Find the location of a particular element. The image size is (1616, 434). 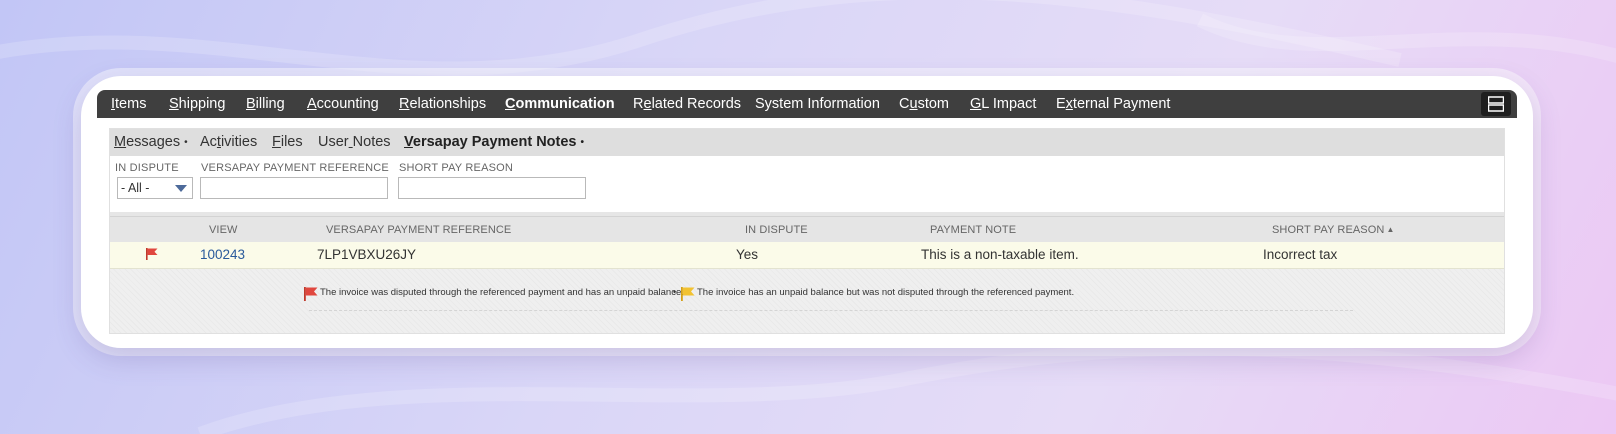

sort-ascending-icon: ▲ is located at coordinates (1390, 229).